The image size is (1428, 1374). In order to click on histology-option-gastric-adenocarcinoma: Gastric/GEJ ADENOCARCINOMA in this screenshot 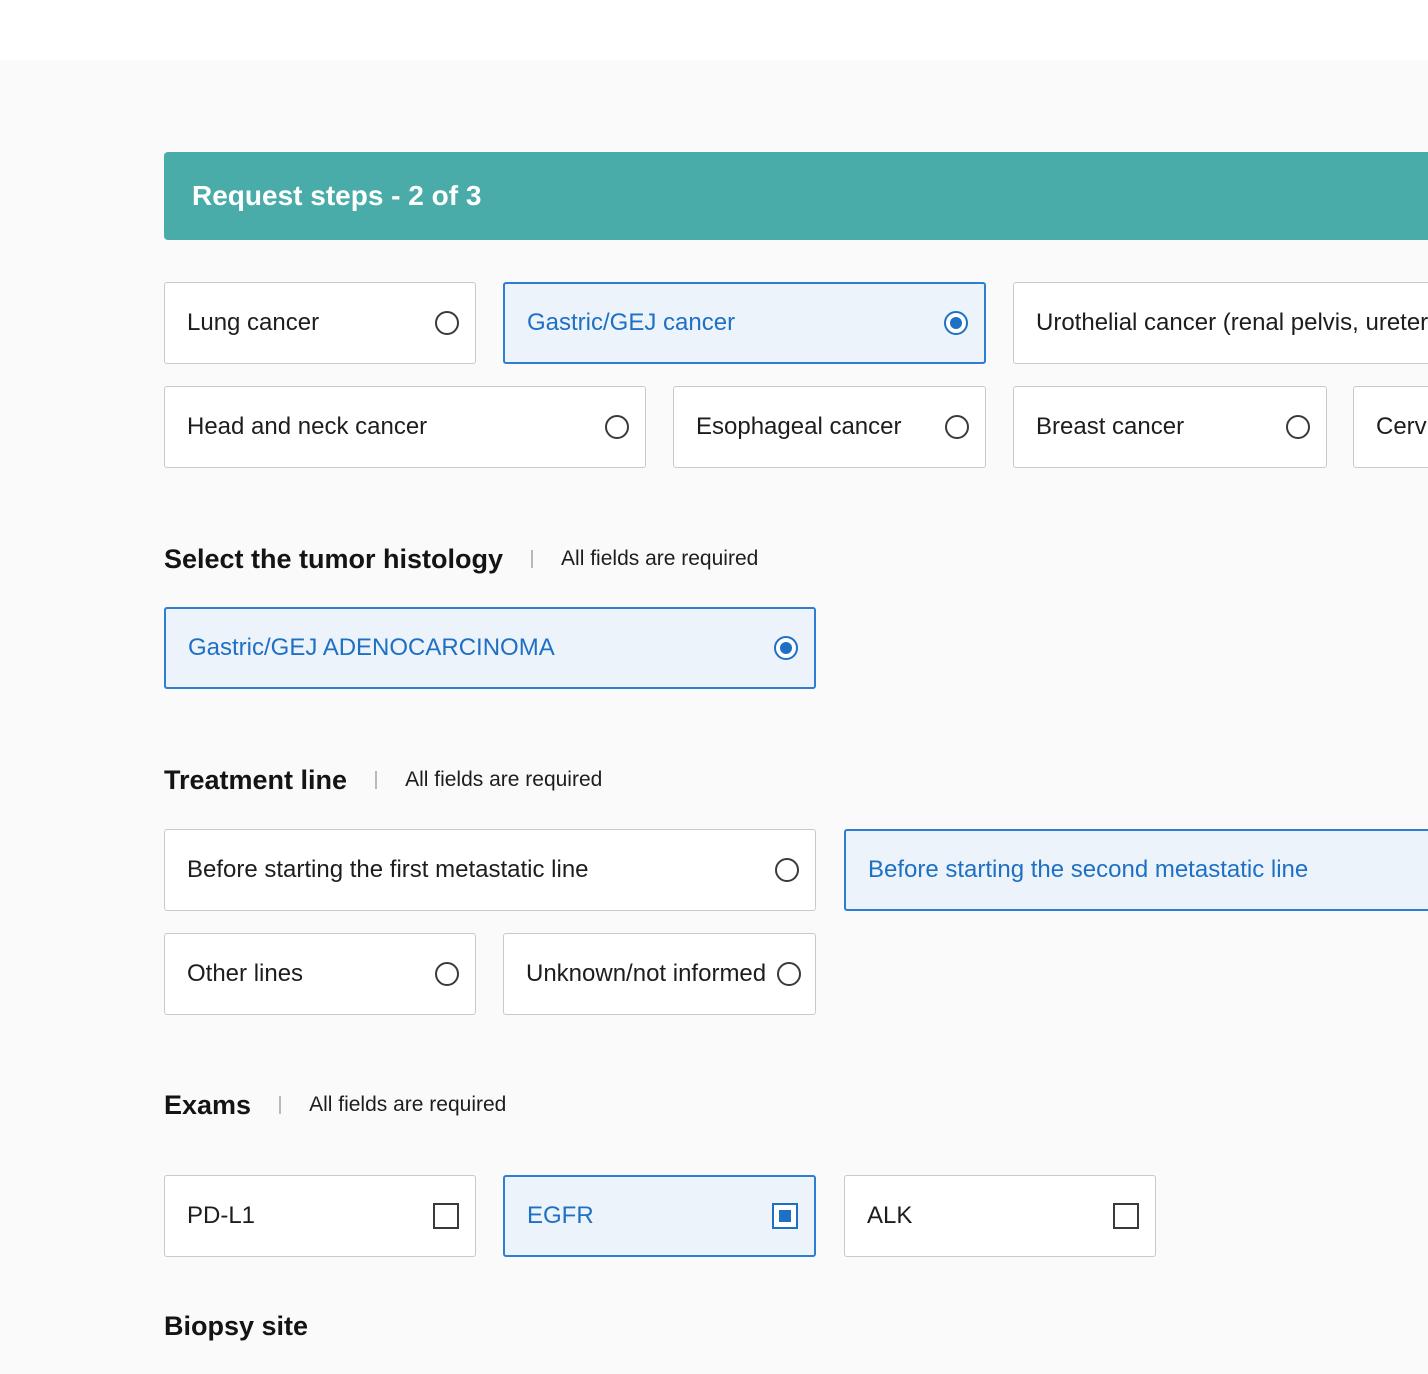, I will do `click(490, 648)`.